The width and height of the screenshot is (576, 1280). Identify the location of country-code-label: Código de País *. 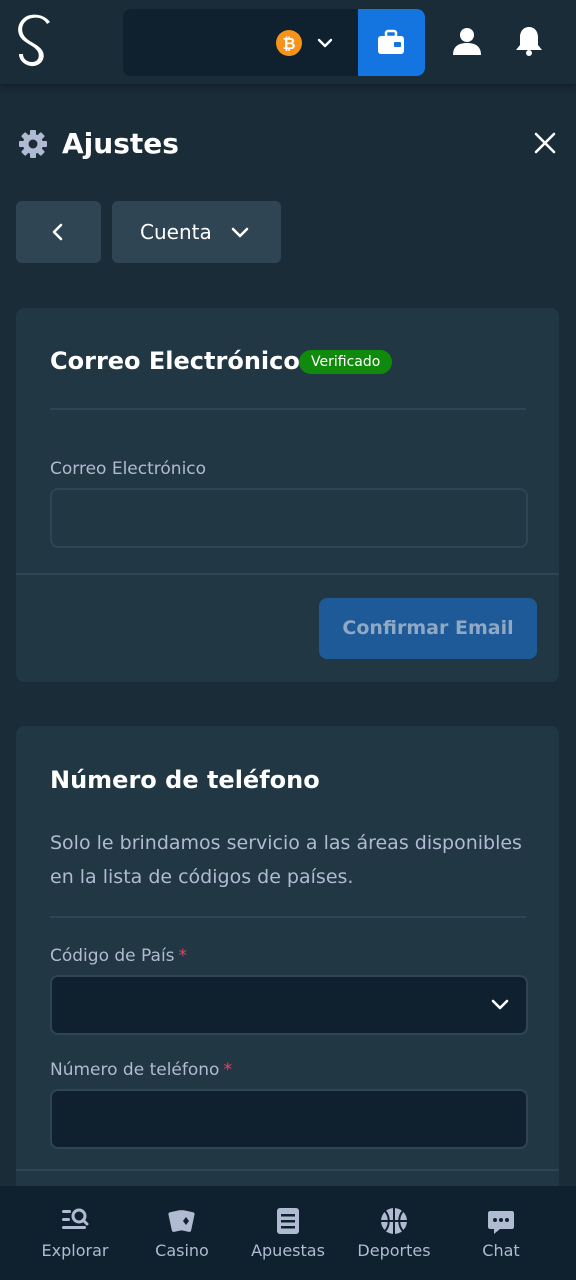
(118, 956).